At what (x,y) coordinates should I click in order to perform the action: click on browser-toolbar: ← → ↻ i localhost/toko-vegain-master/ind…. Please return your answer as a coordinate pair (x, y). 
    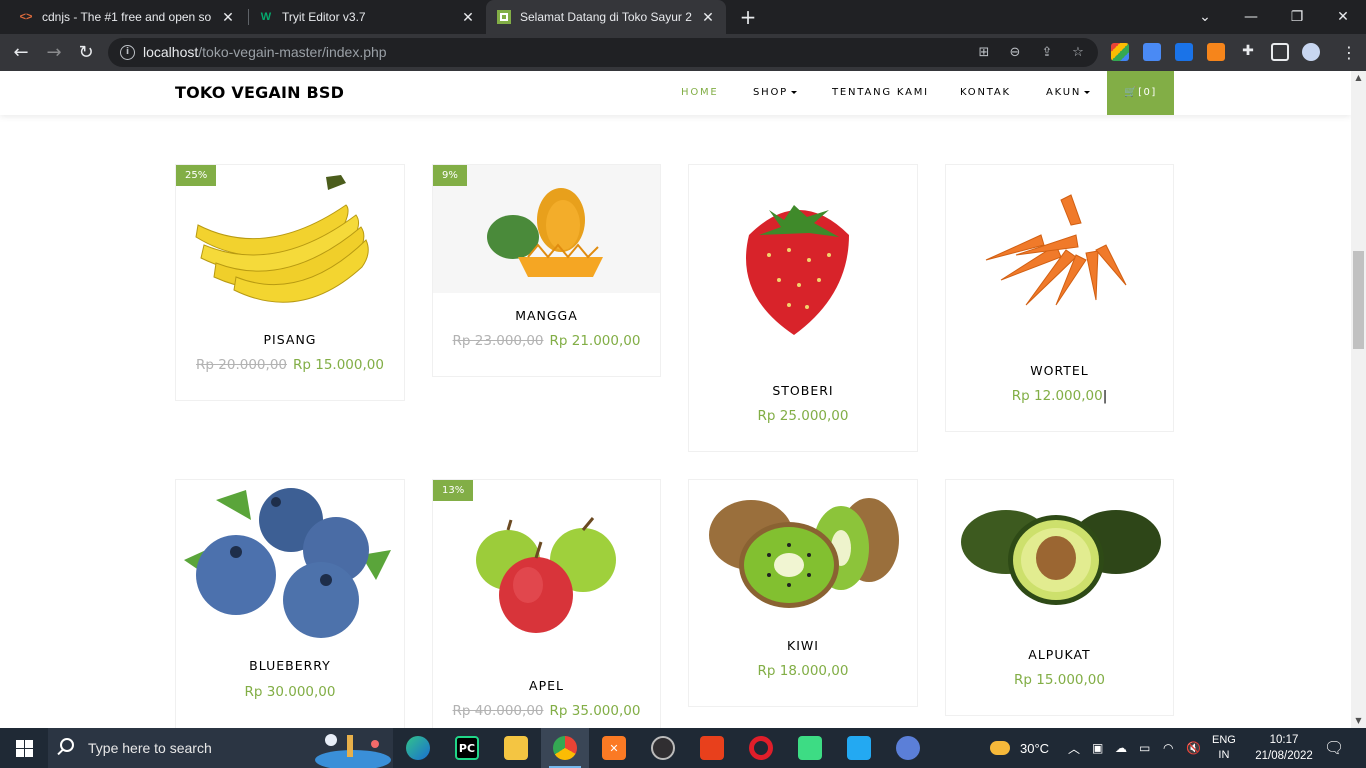
    Looking at the image, I should click on (683, 52).